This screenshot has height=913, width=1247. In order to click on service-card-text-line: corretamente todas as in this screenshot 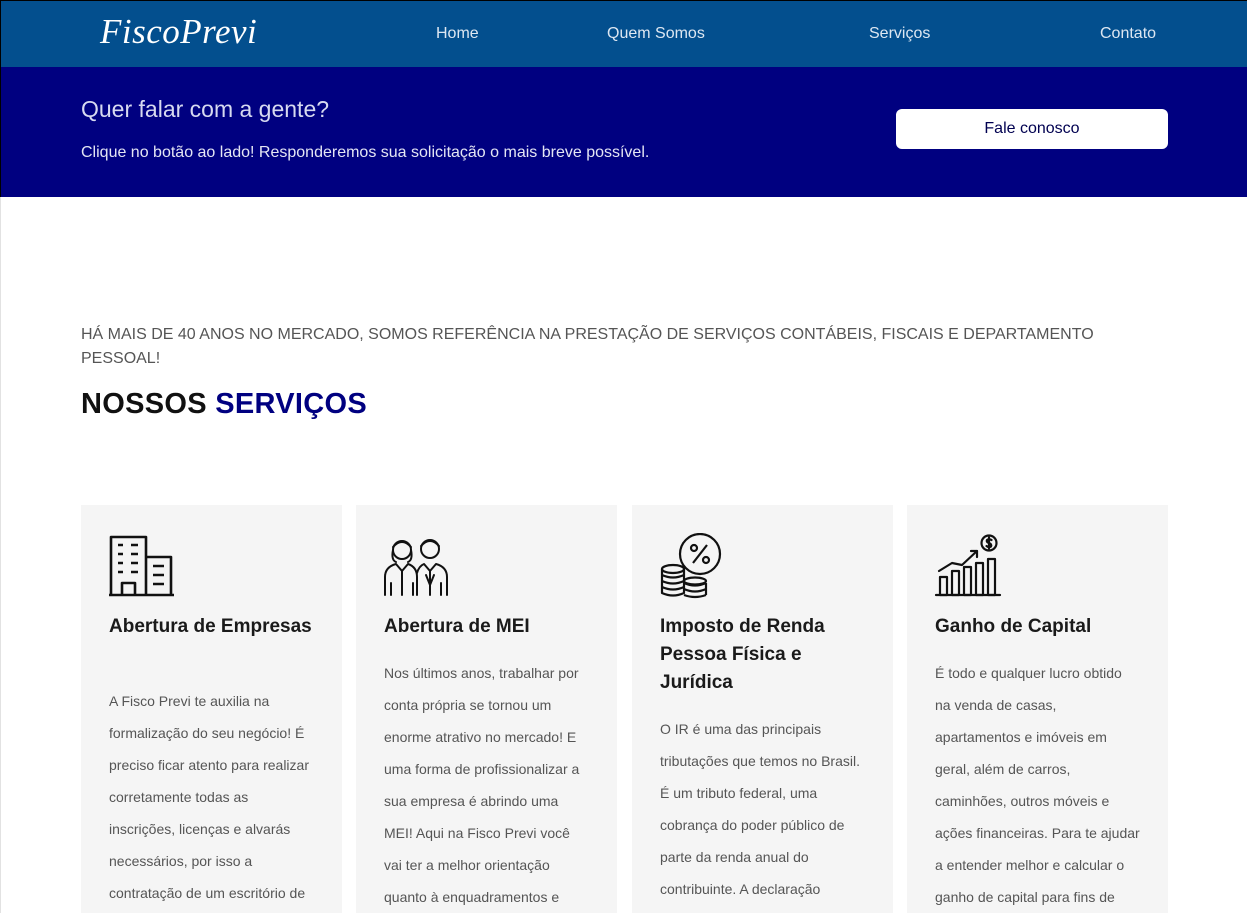, I will do `click(179, 797)`.